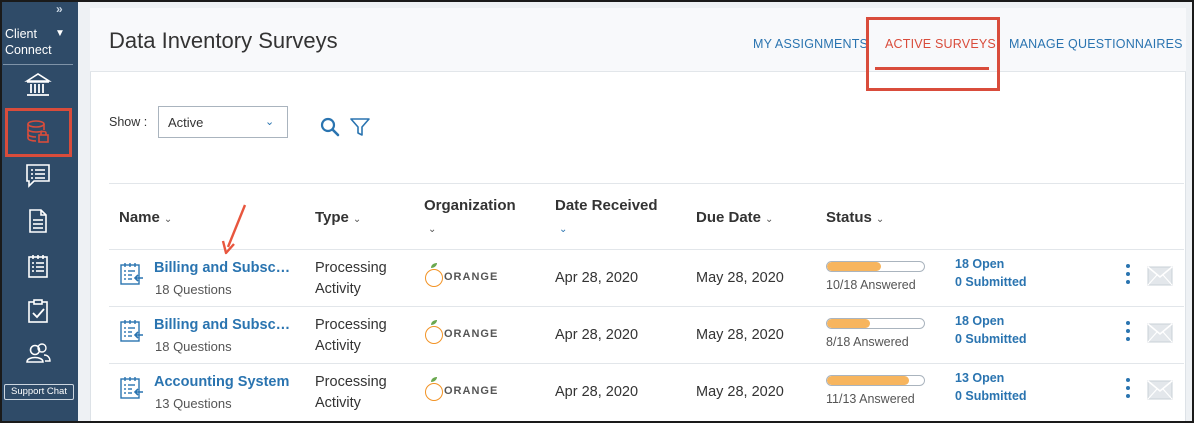  Describe the element at coordinates (871, 285) in the screenshot. I see `answered-count: 10/18 Answered` at that location.